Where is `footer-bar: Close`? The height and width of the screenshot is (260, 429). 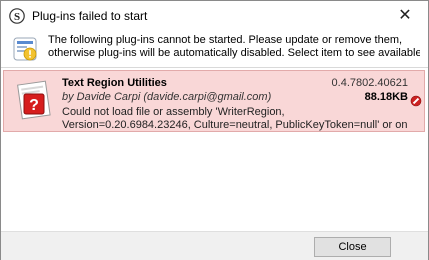 footer-bar: Close is located at coordinates (214, 245).